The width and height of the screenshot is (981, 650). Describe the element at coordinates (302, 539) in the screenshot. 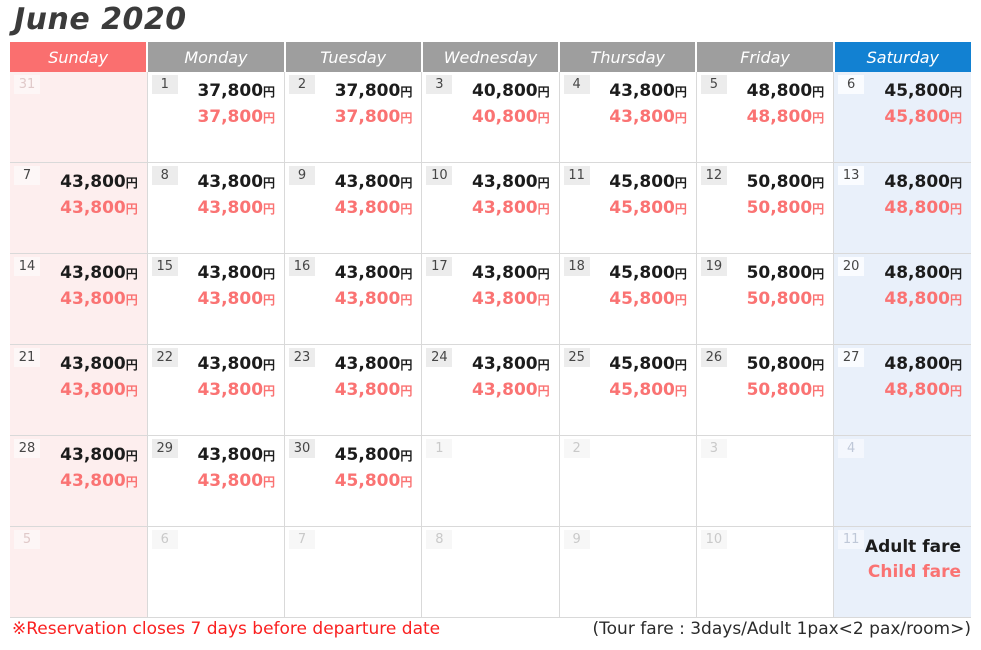

I see `day-number: 7` at that location.